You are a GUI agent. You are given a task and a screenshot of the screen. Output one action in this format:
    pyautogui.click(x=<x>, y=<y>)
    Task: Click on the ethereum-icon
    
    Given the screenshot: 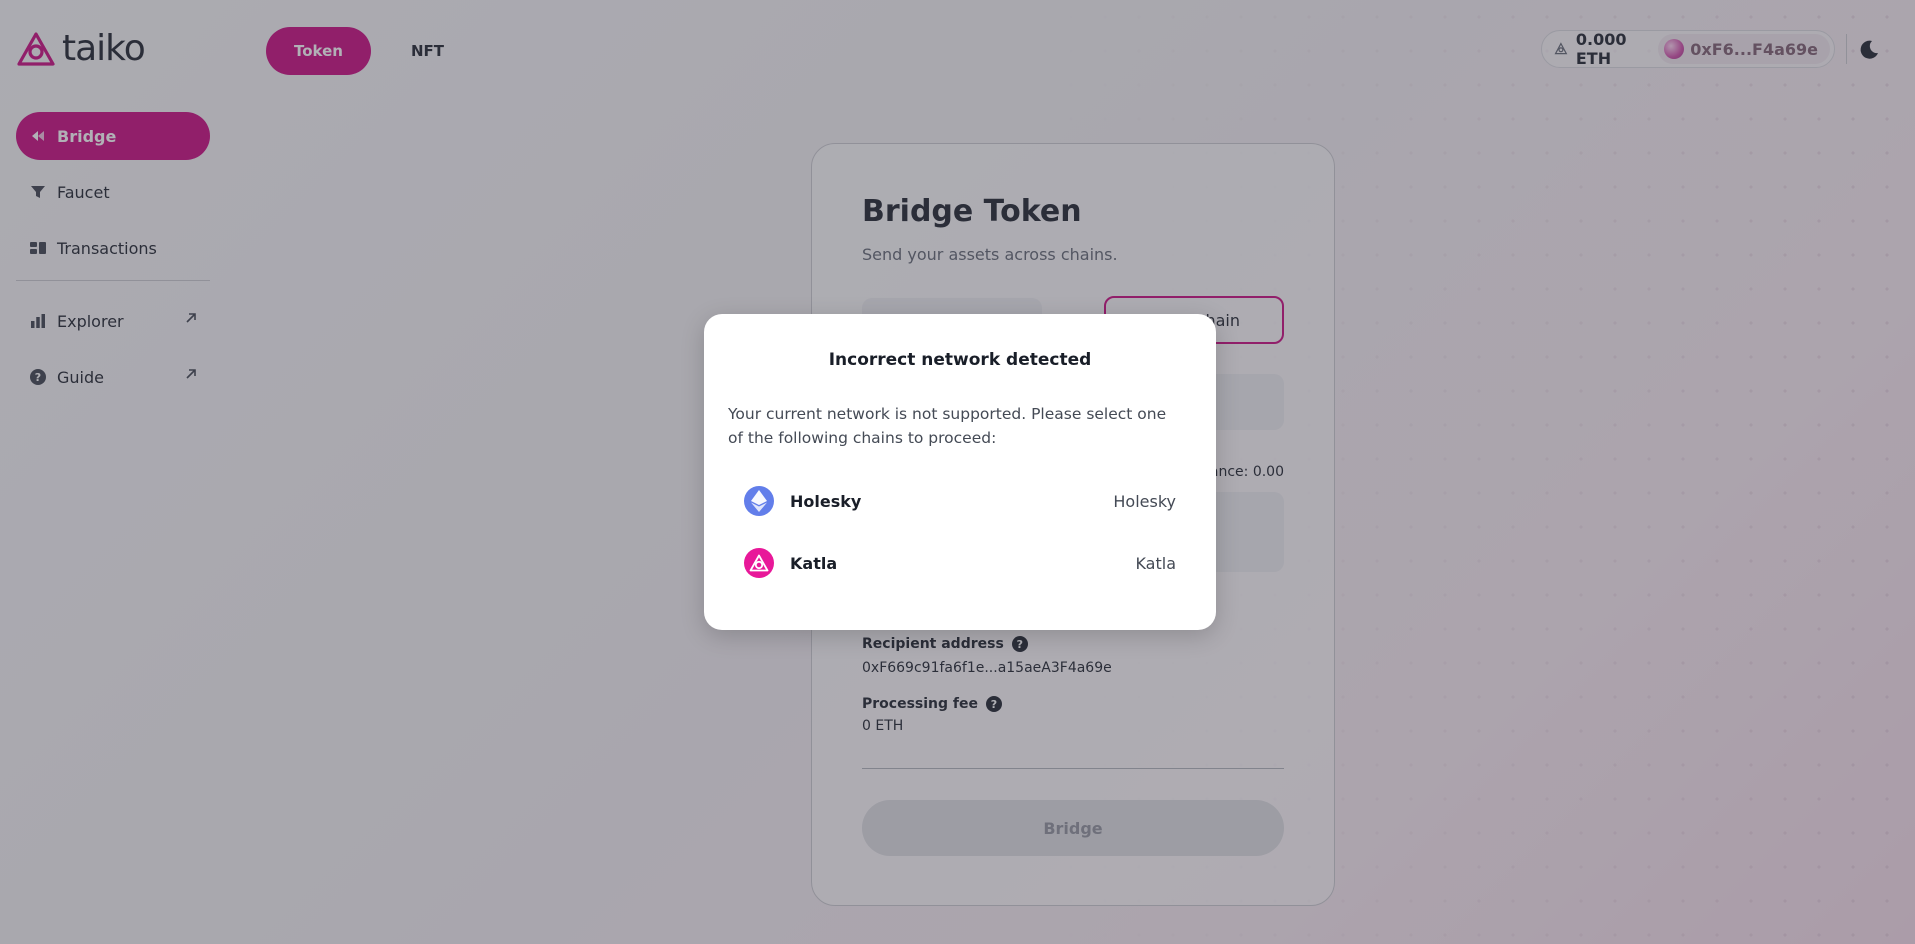 What is the action you would take?
    pyautogui.click(x=759, y=501)
    